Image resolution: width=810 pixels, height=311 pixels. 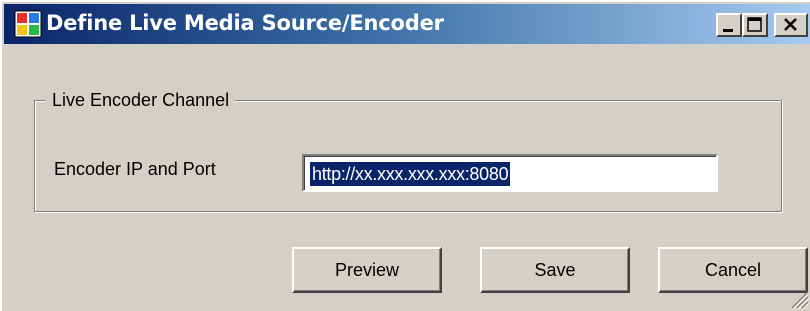 I want to click on encoder-ip-input: http://xx.xxx.xxx.xxx:8080, so click(x=510, y=173).